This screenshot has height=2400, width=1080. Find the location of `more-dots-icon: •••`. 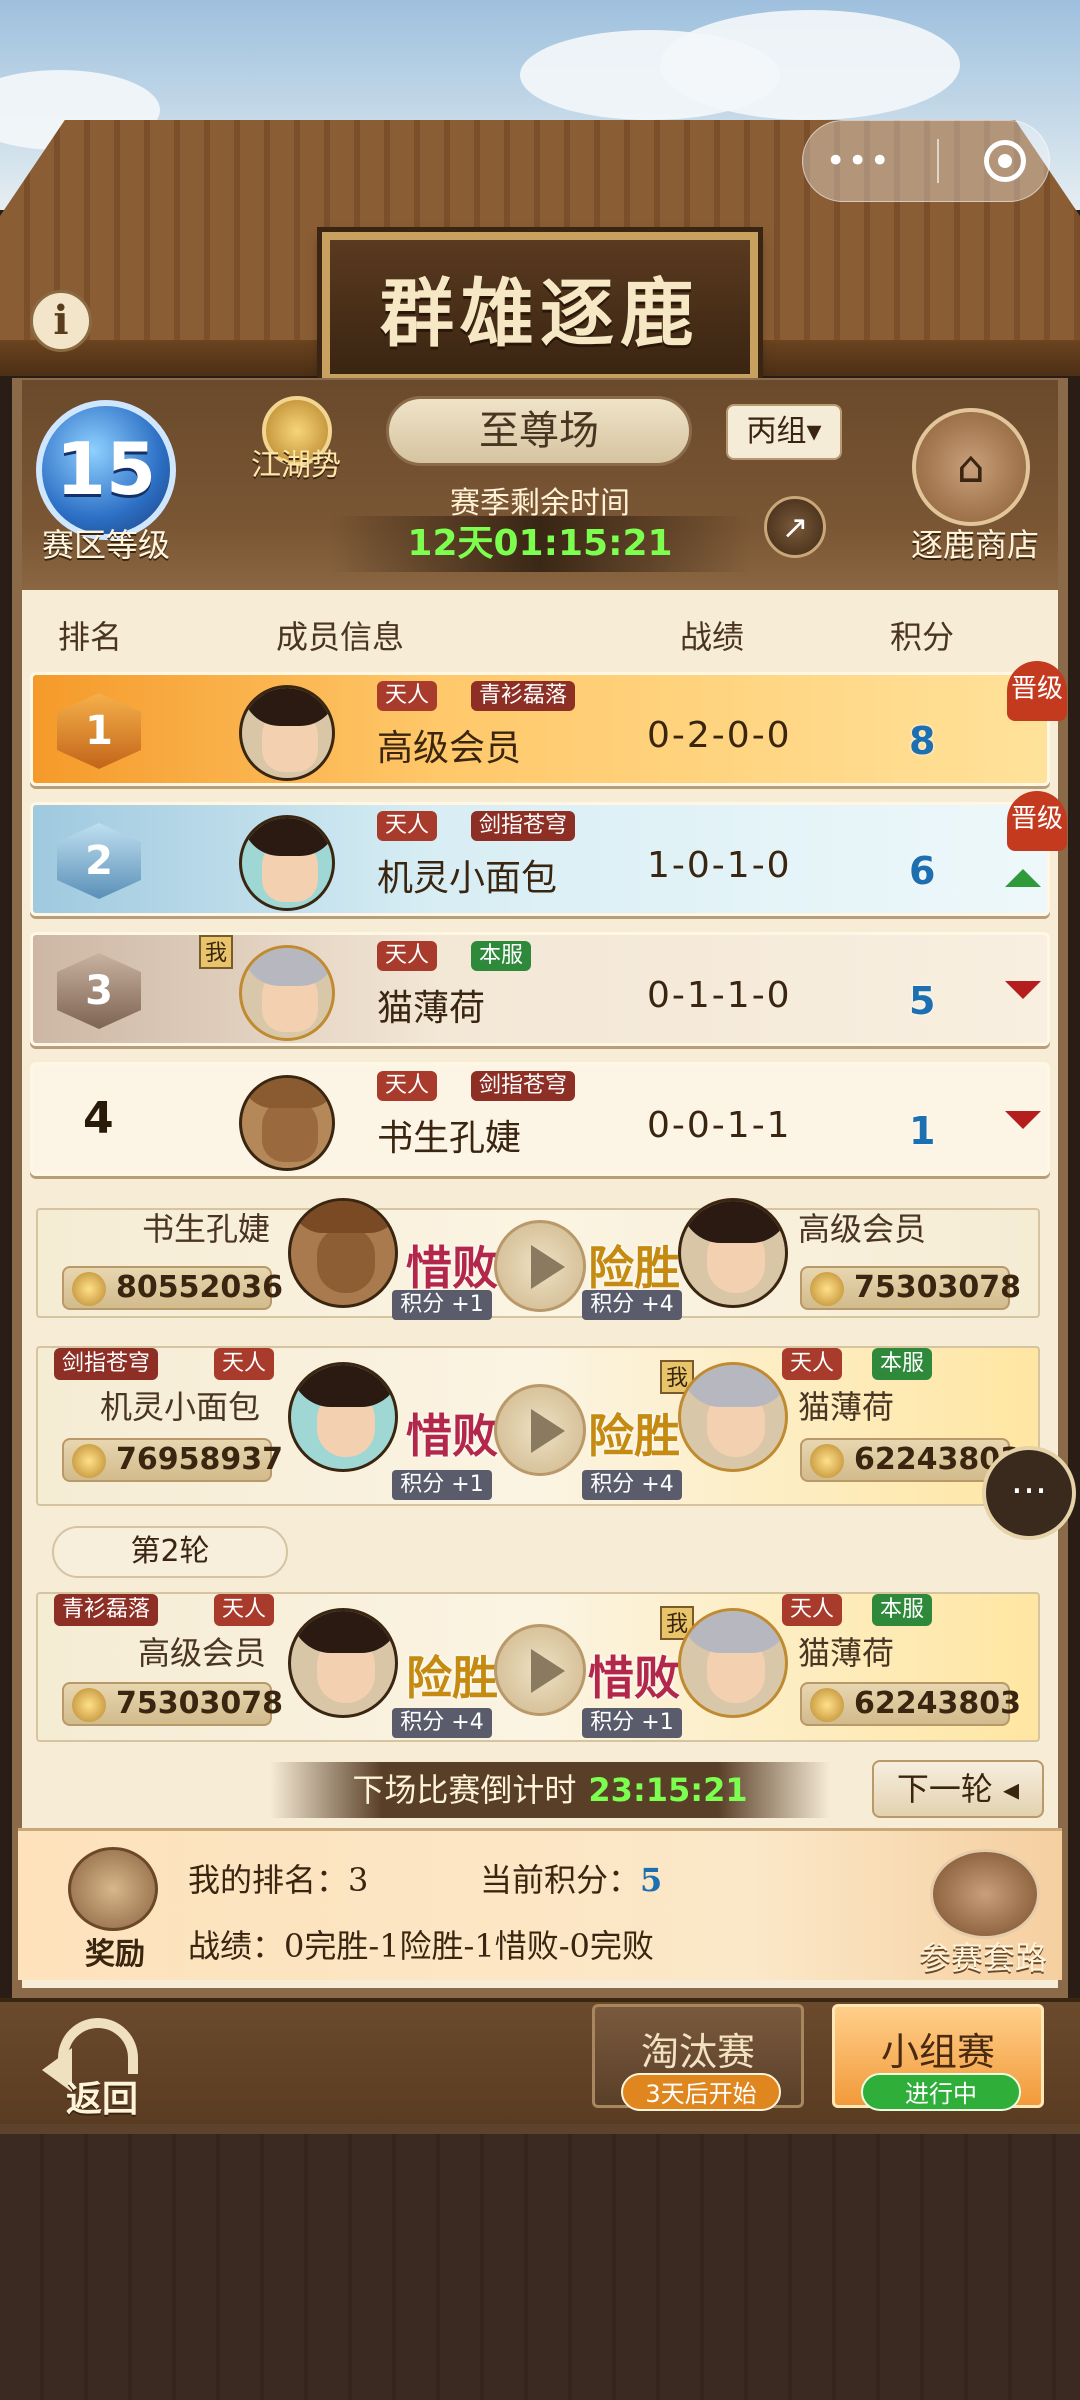

more-dots-icon: ••• is located at coordinates (859, 161).